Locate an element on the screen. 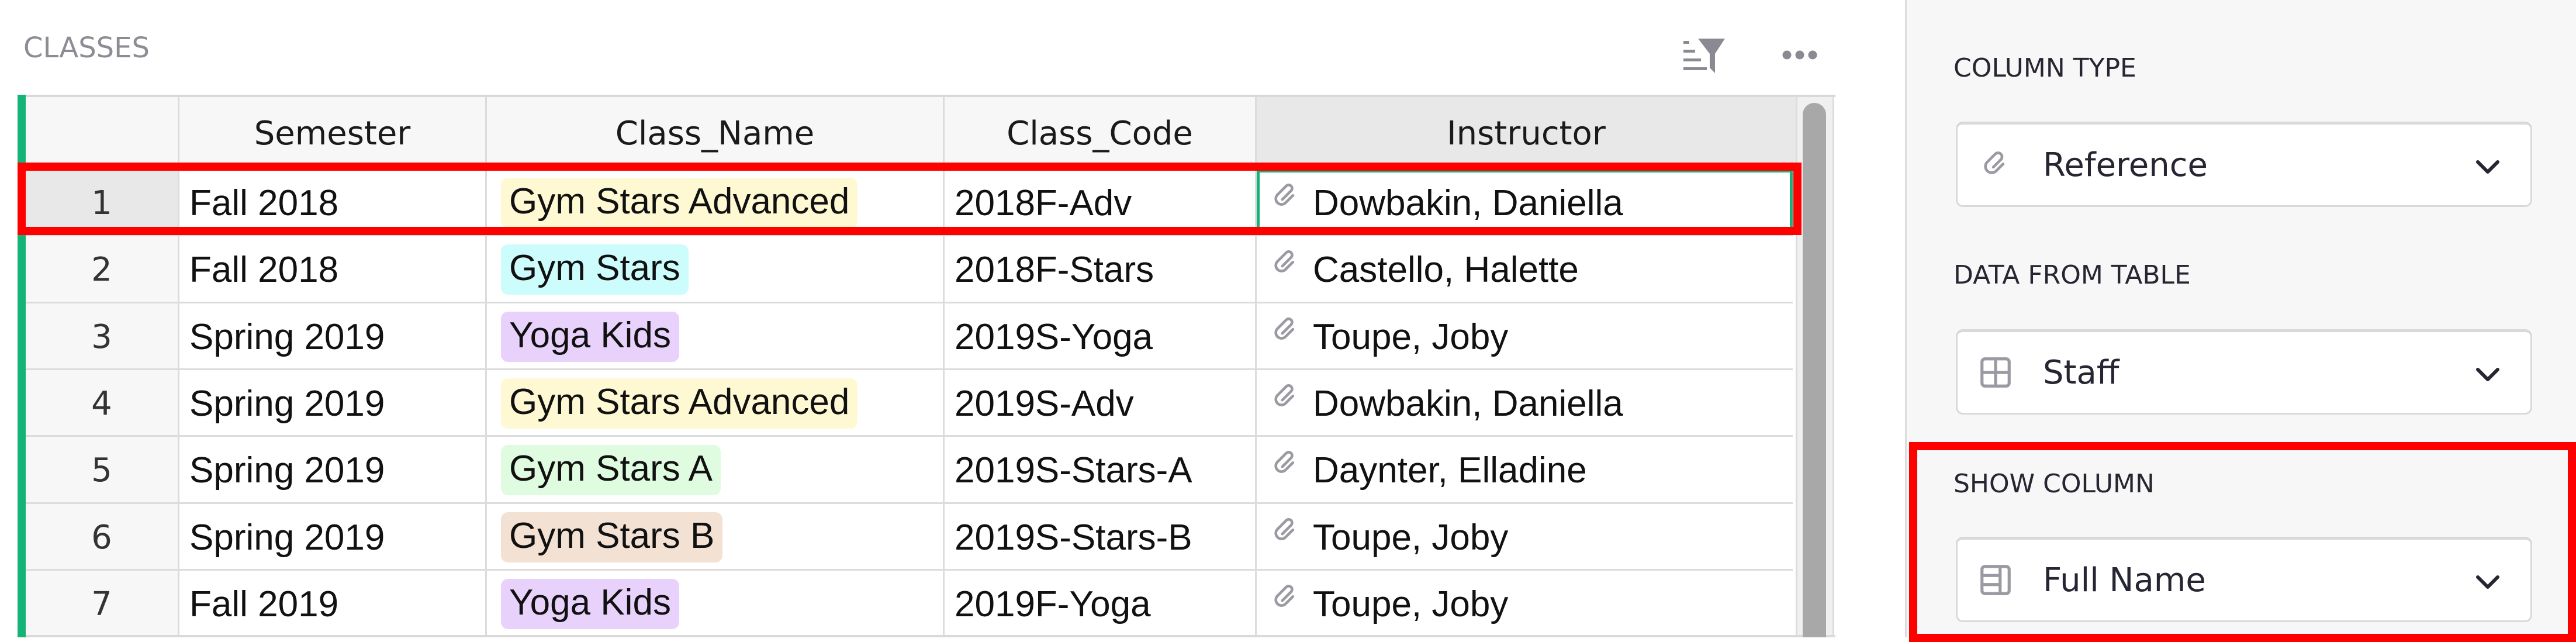  cell-class-code: 2018F-Adv is located at coordinates (1101, 203).